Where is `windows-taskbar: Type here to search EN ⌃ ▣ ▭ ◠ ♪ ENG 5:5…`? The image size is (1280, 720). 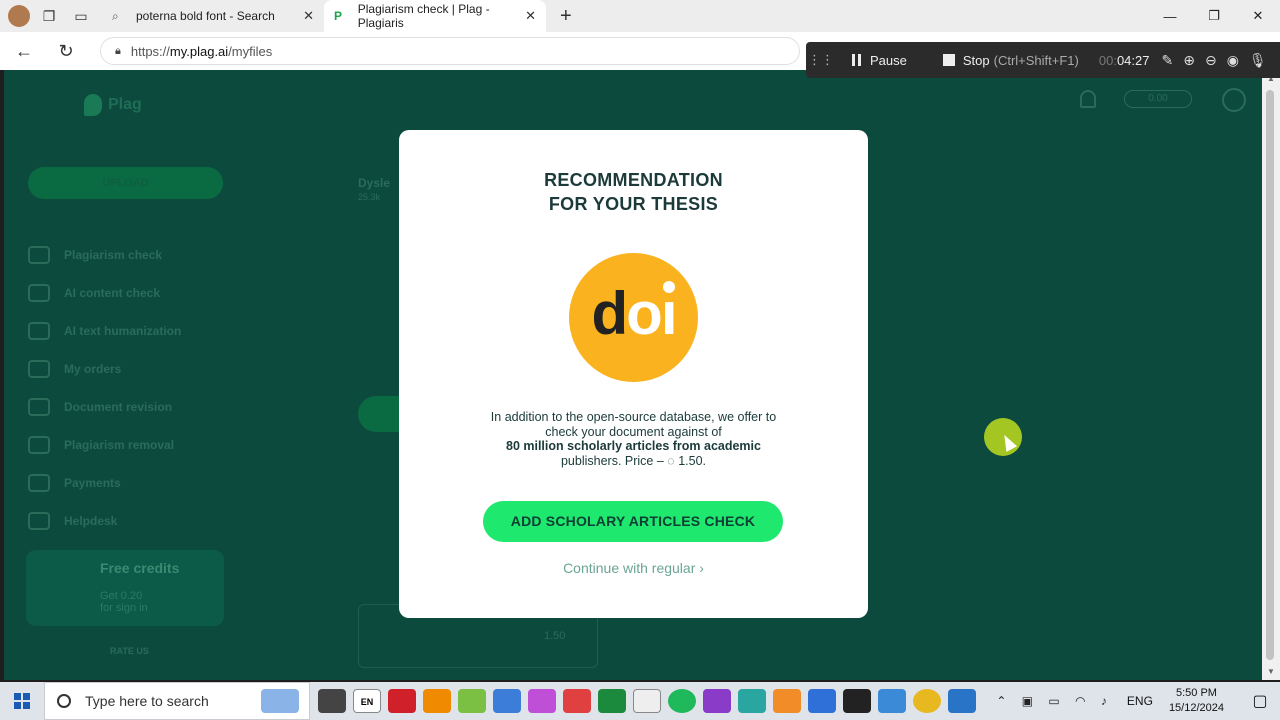 windows-taskbar: Type here to search EN ⌃ ▣ ▭ ◠ ♪ ENG 5:5… is located at coordinates (640, 701).